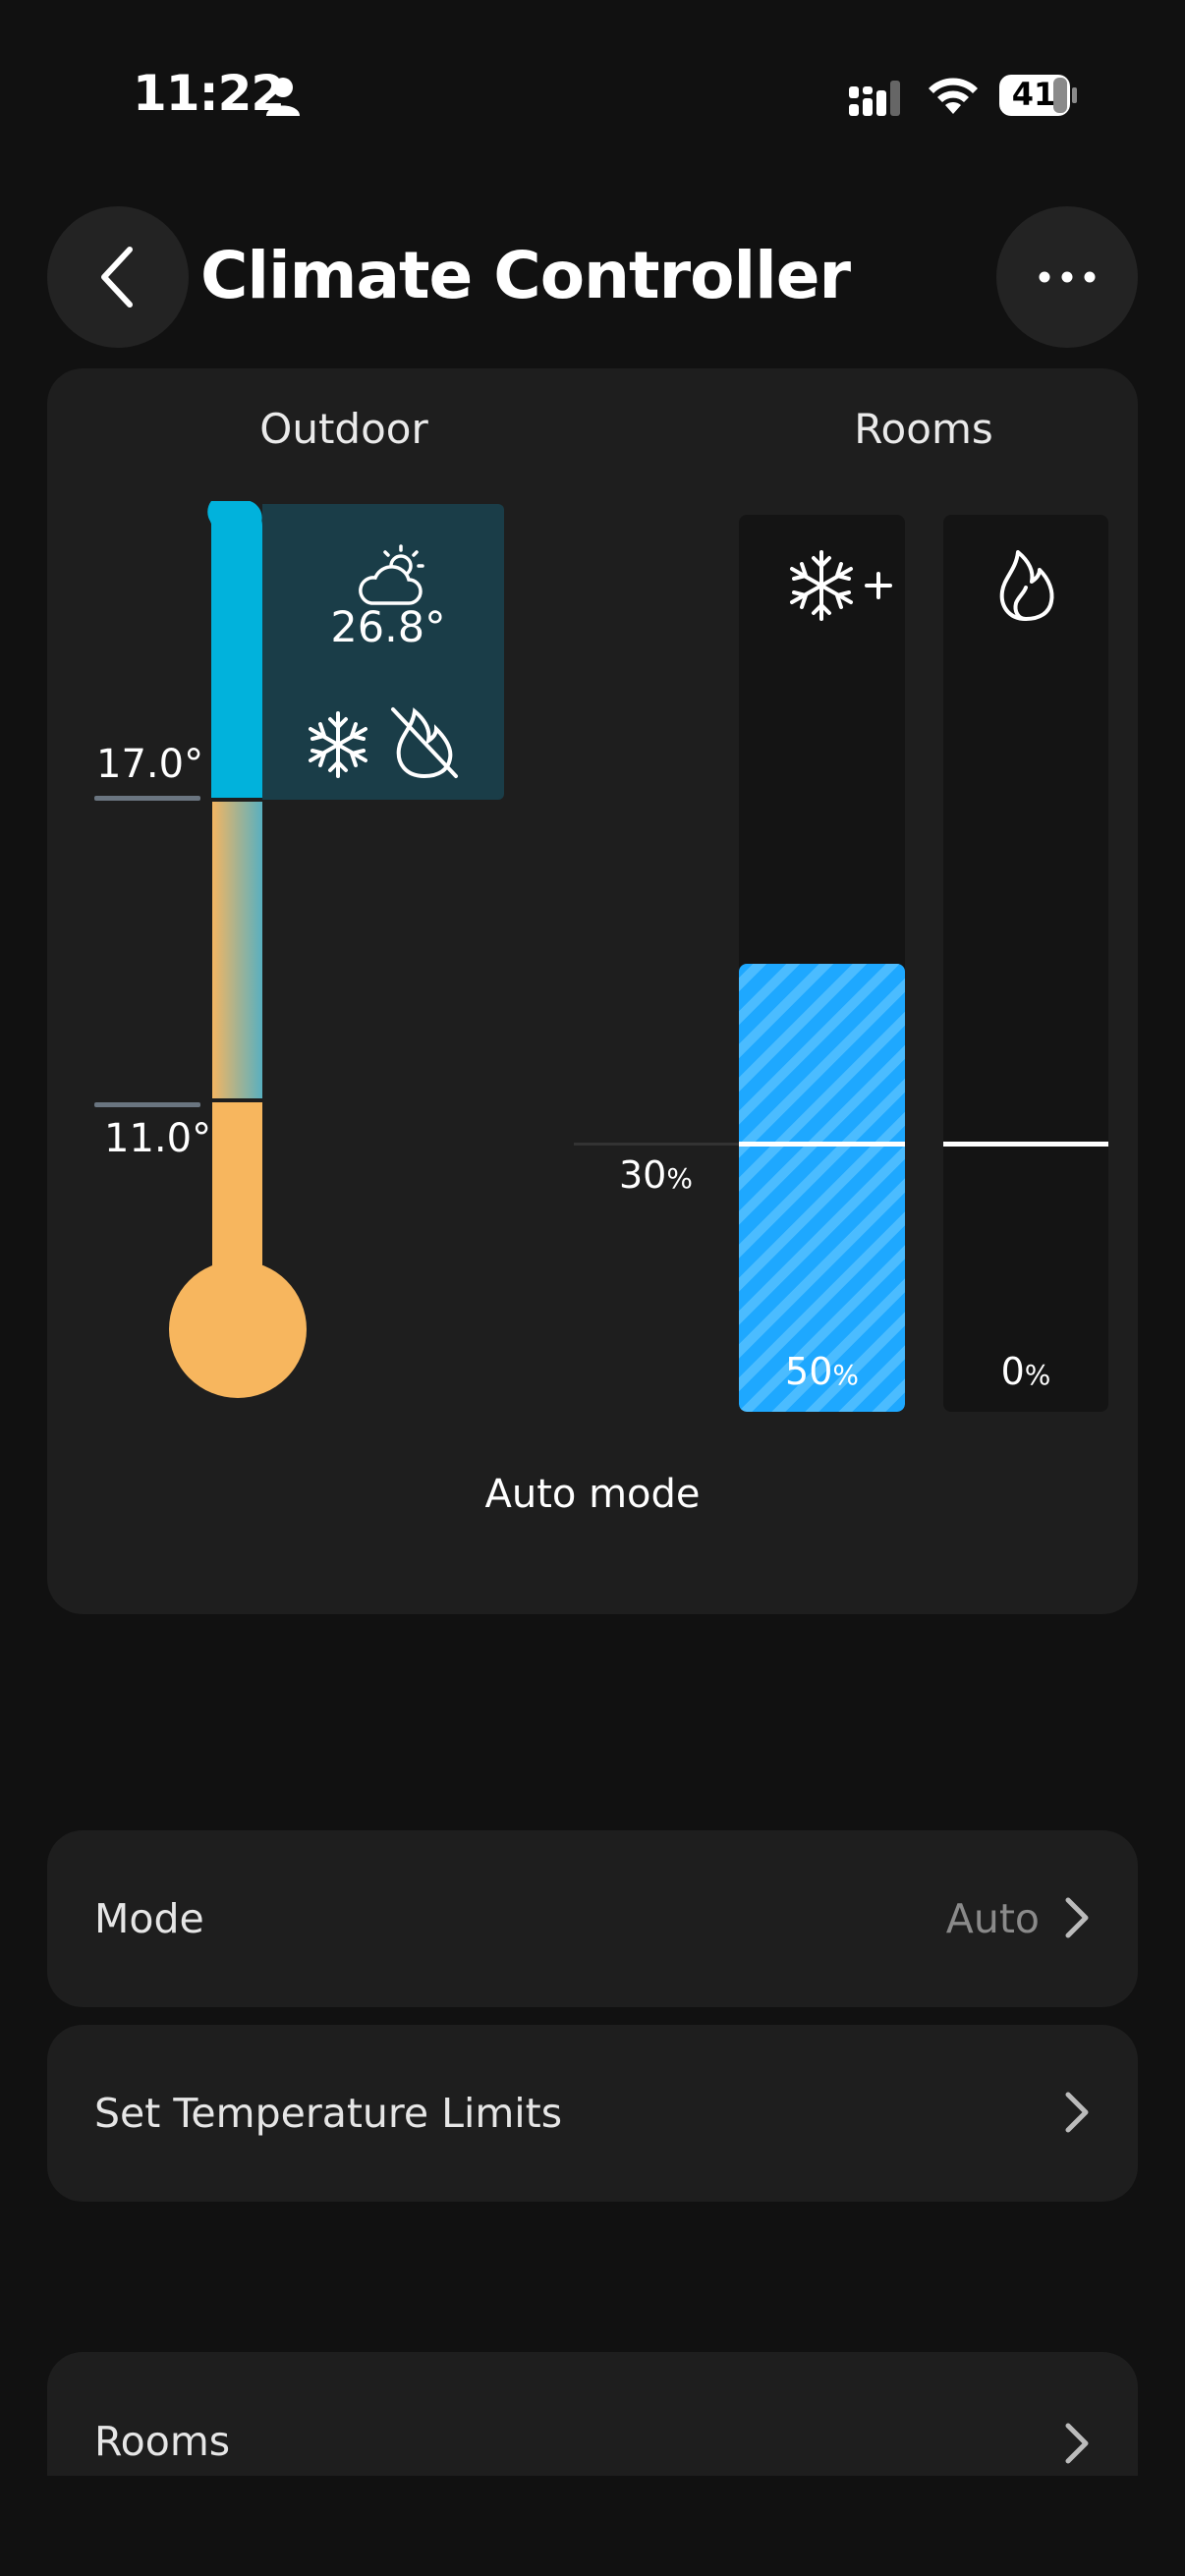 The height and width of the screenshot is (2576, 1185). Describe the element at coordinates (822, 1187) in the screenshot. I see `cooling-bar-fill` at that location.